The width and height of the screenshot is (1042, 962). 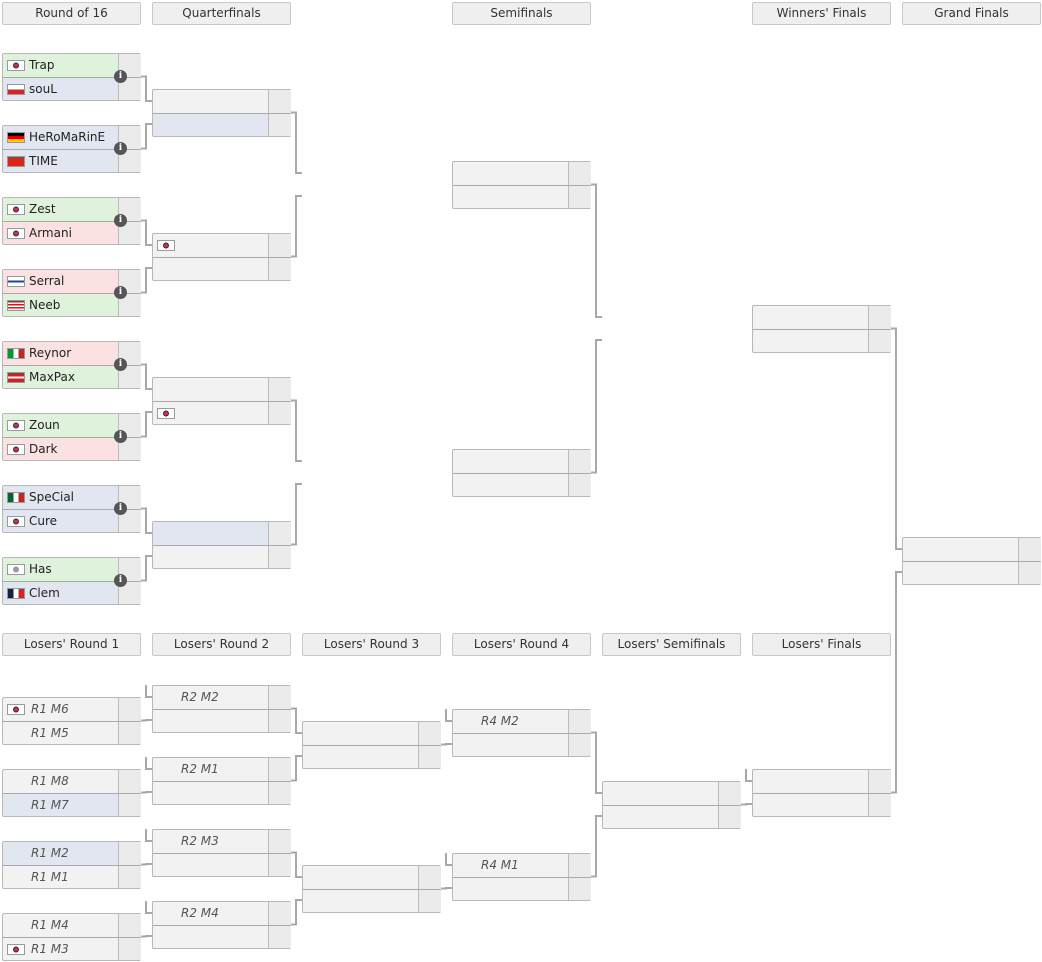 I want to click on player-name-cell: Clem, so click(x=60, y=593).